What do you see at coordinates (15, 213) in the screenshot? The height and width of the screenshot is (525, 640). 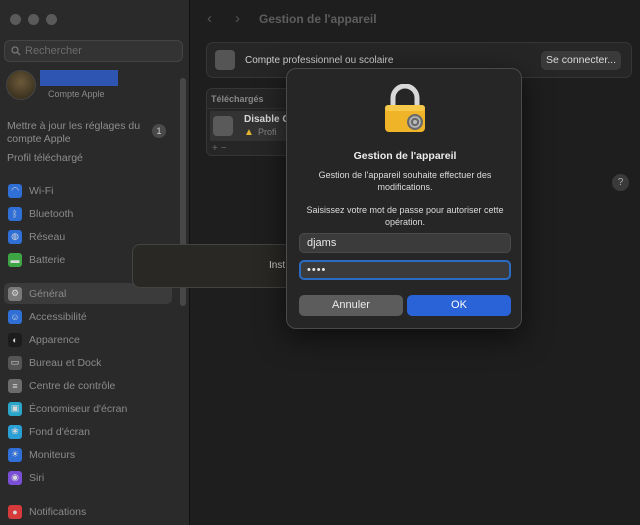 I see `bluetooth-icon: ᛒ` at bounding box center [15, 213].